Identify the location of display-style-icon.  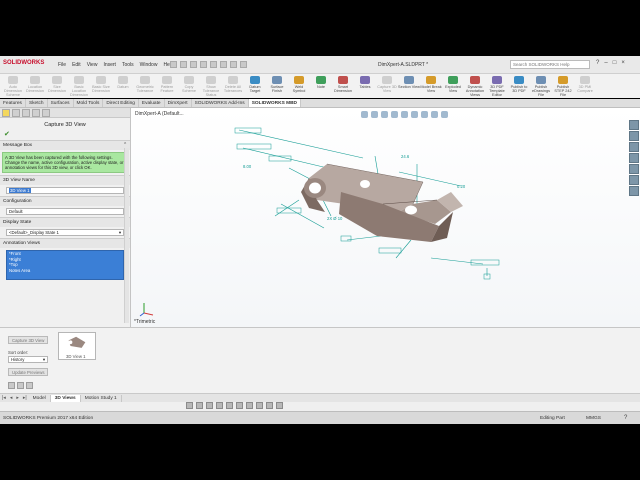
(414, 114).